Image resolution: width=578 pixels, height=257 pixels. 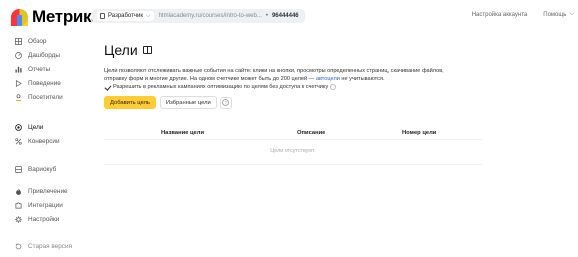 What do you see at coordinates (311, 133) in the screenshot?
I see `column-header-description: Описание` at bounding box center [311, 133].